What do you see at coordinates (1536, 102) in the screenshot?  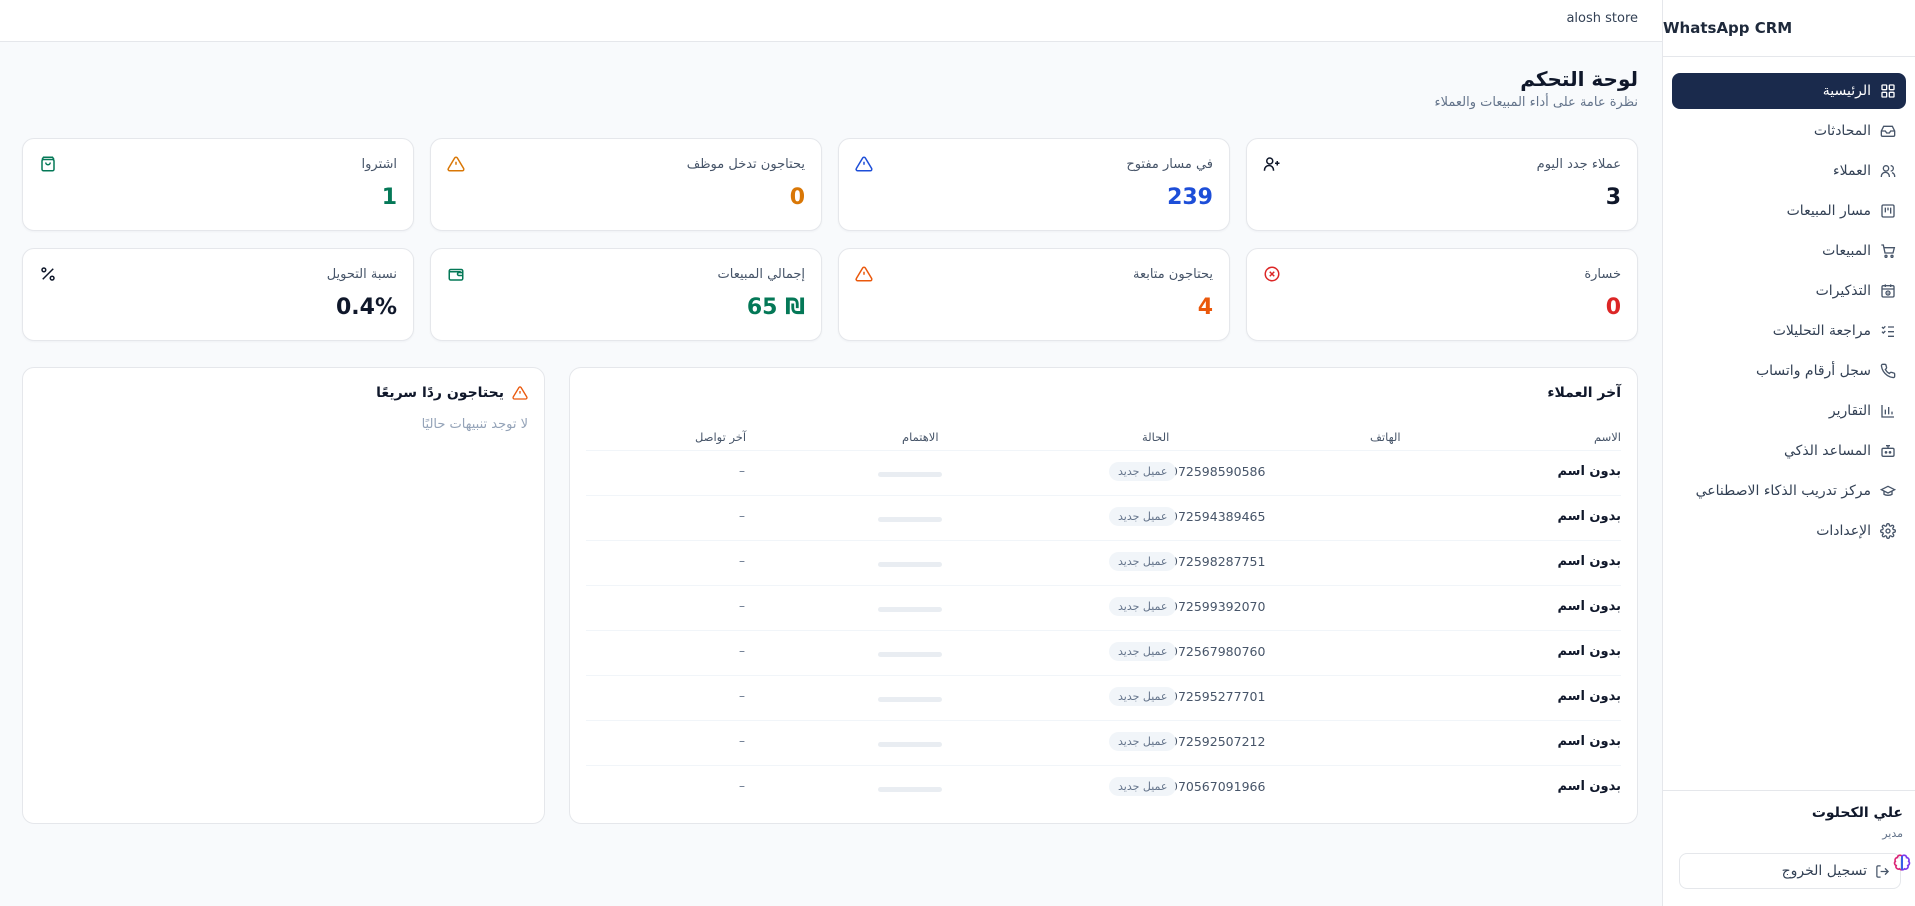 I see `page-subtitle: نظرة عامة على أداء المبيعات والعملاء` at bounding box center [1536, 102].